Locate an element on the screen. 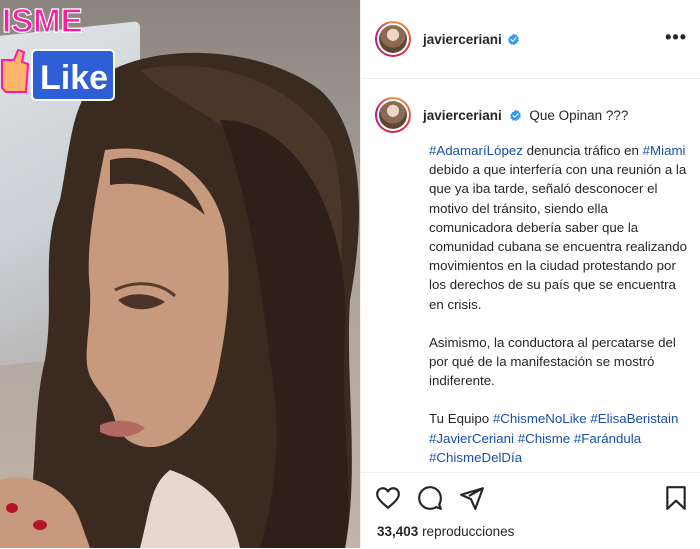  hashtag-link: #JavierCeriani is located at coordinates (471, 438).